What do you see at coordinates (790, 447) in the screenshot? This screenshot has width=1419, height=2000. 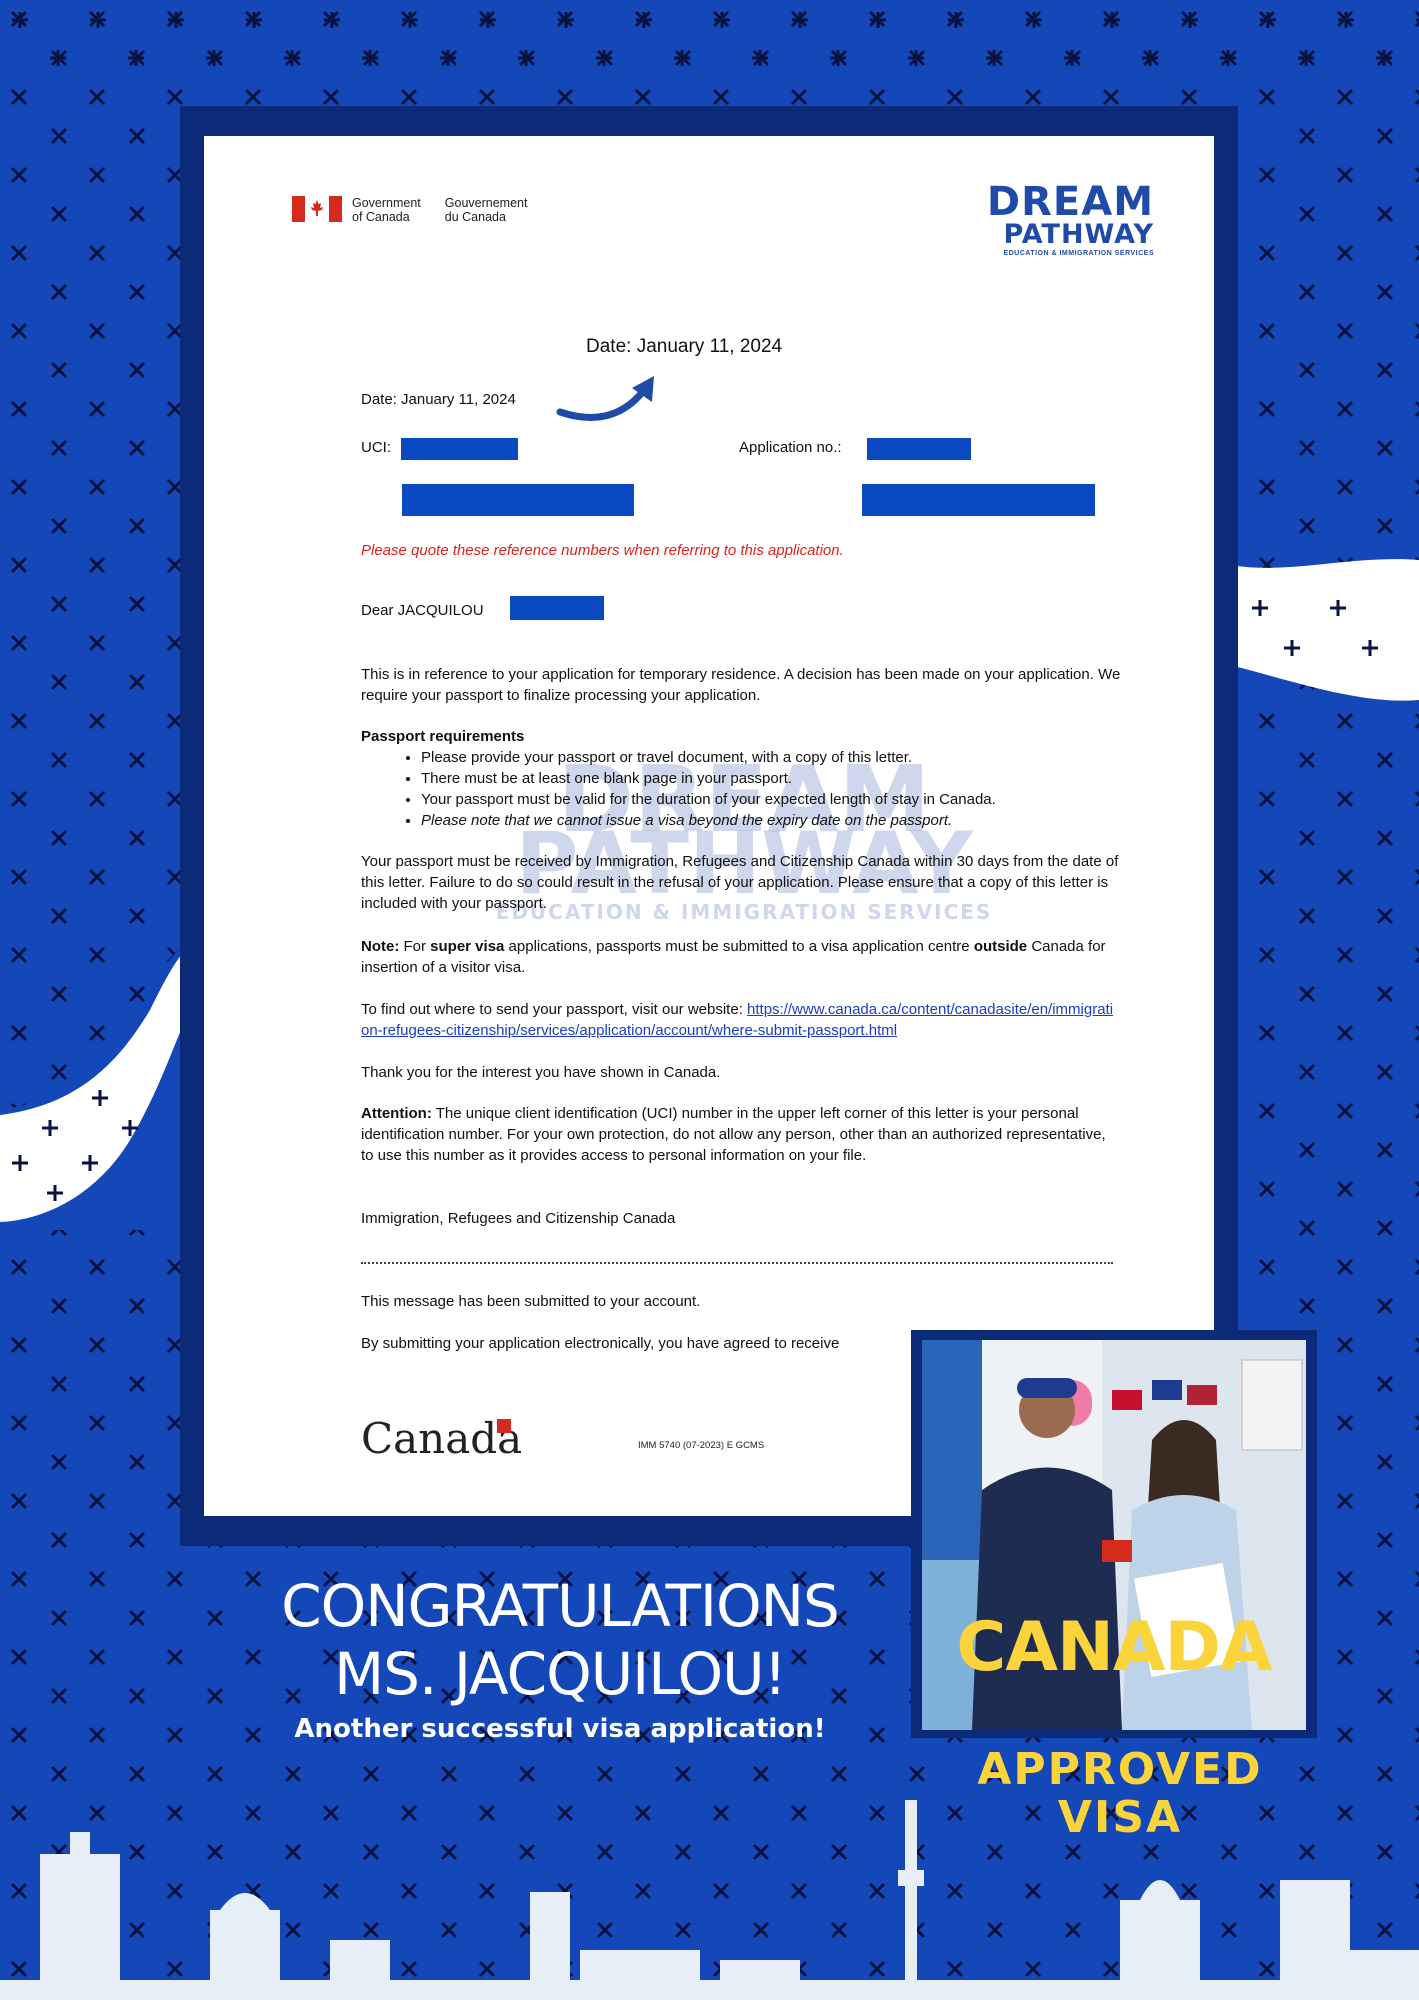 I see `application-number-label: Application no.:` at bounding box center [790, 447].